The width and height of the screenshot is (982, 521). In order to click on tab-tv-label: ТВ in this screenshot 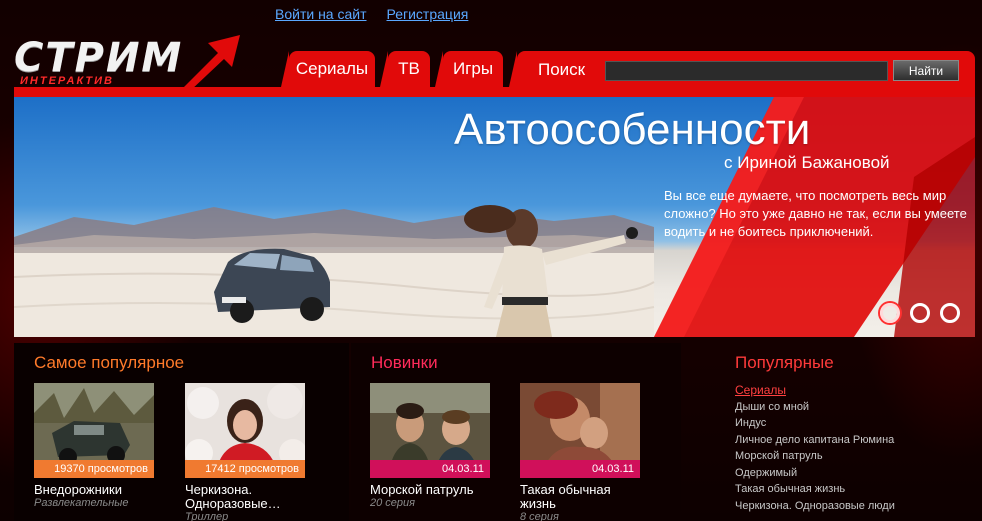, I will do `click(409, 68)`.